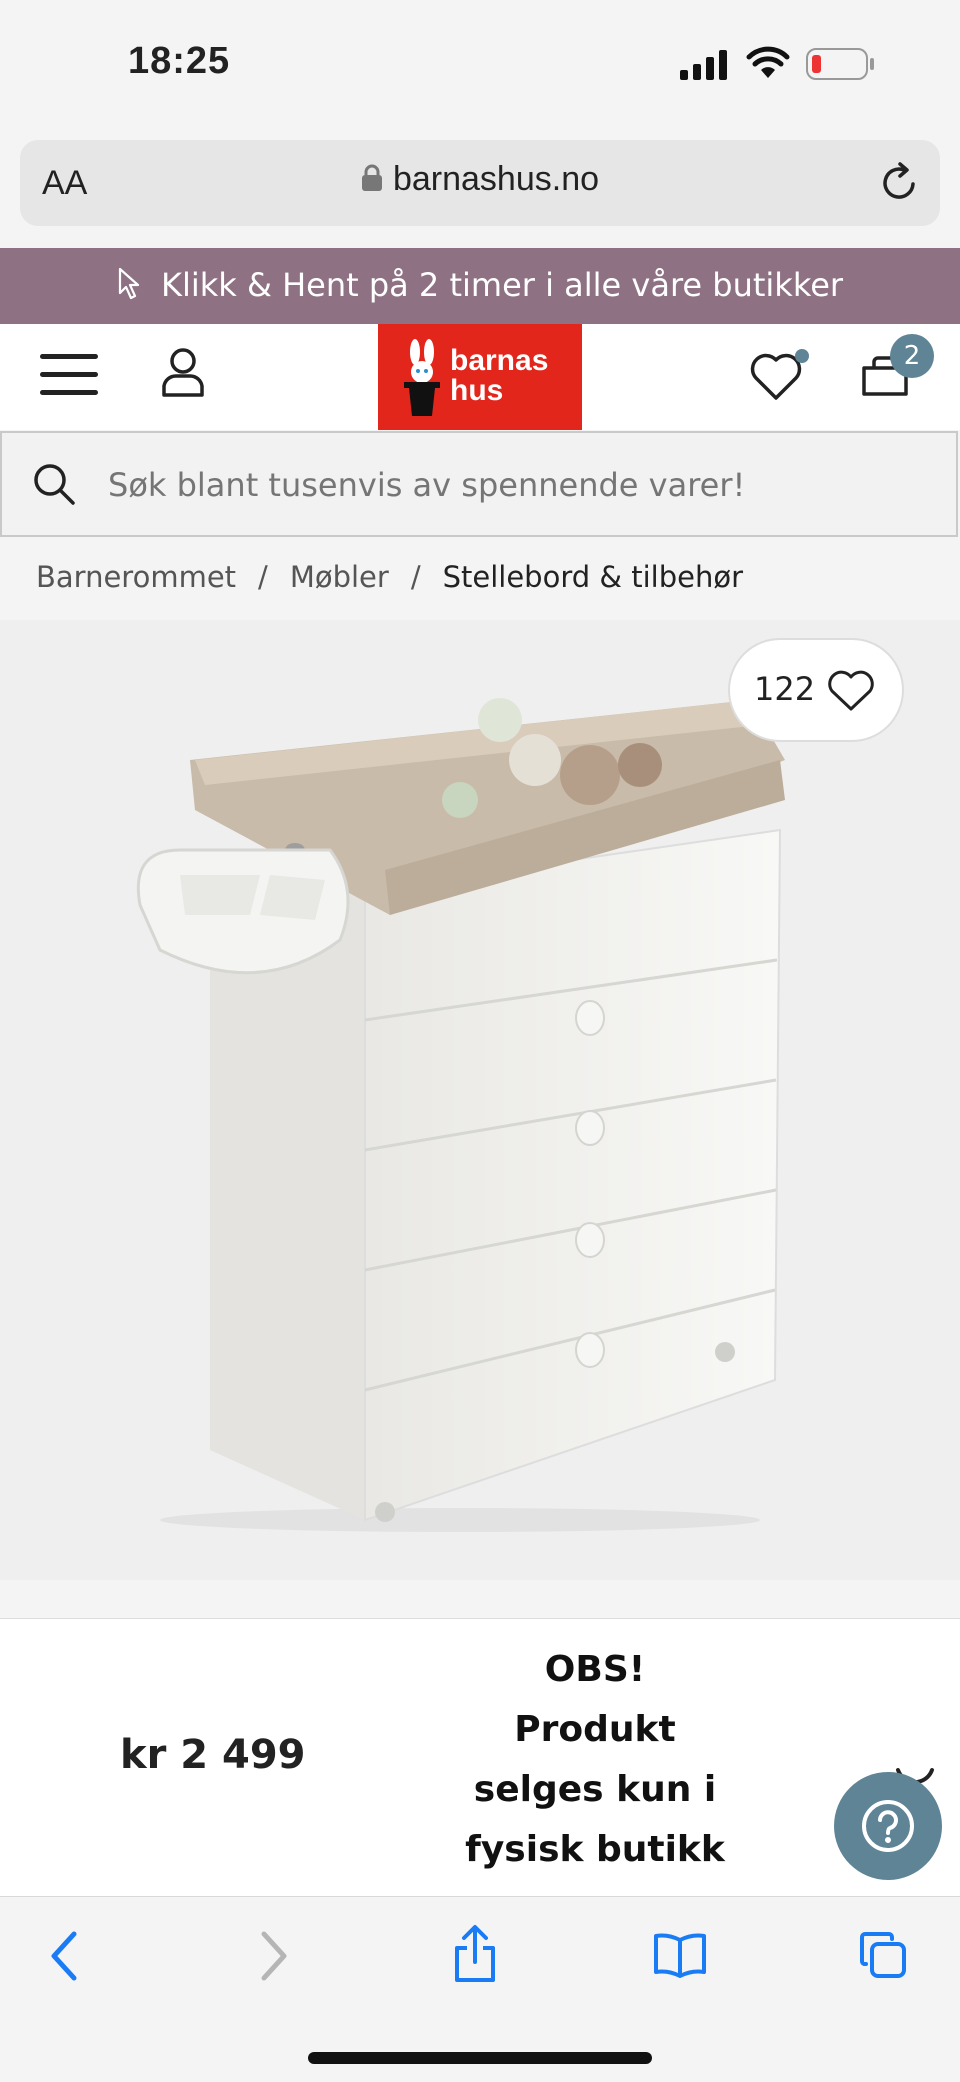 The image size is (960, 2082). What do you see at coordinates (371, 177) in the screenshot?
I see `lock-icon` at bounding box center [371, 177].